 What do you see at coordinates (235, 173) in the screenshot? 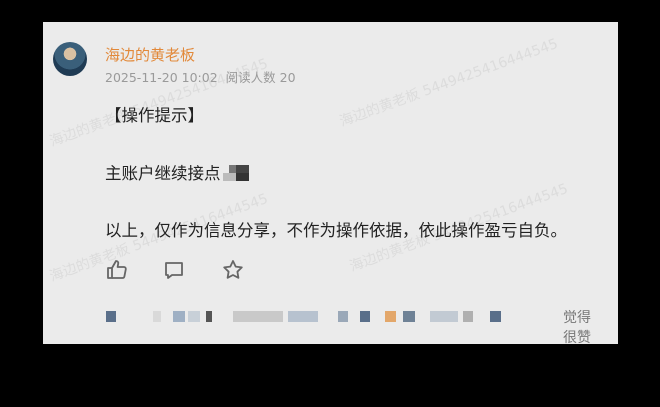
I see `redacted-mosaic` at bounding box center [235, 173].